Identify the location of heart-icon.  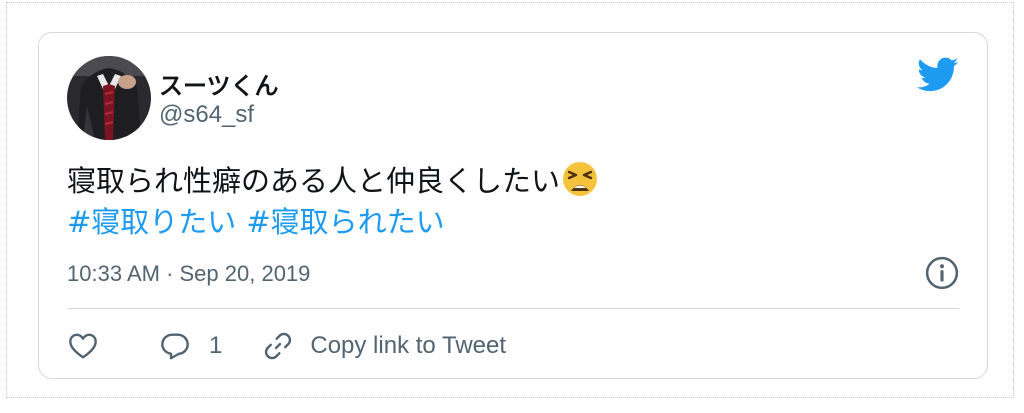
(83, 346).